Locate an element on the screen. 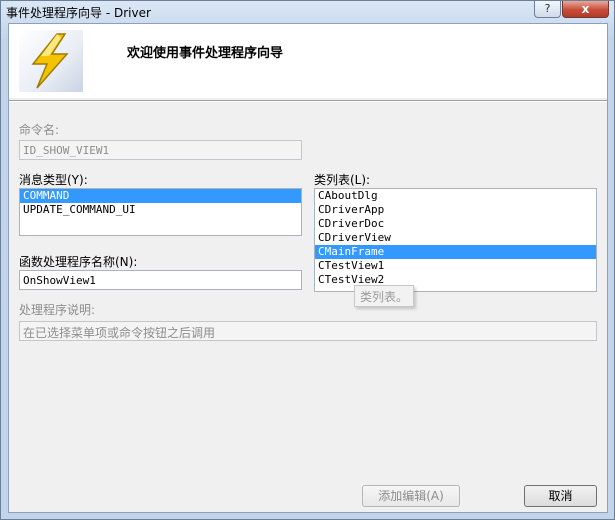 This screenshot has height=520, width=615. description-field: 在已选择菜单项或命令按钮之后调用 is located at coordinates (308, 331).